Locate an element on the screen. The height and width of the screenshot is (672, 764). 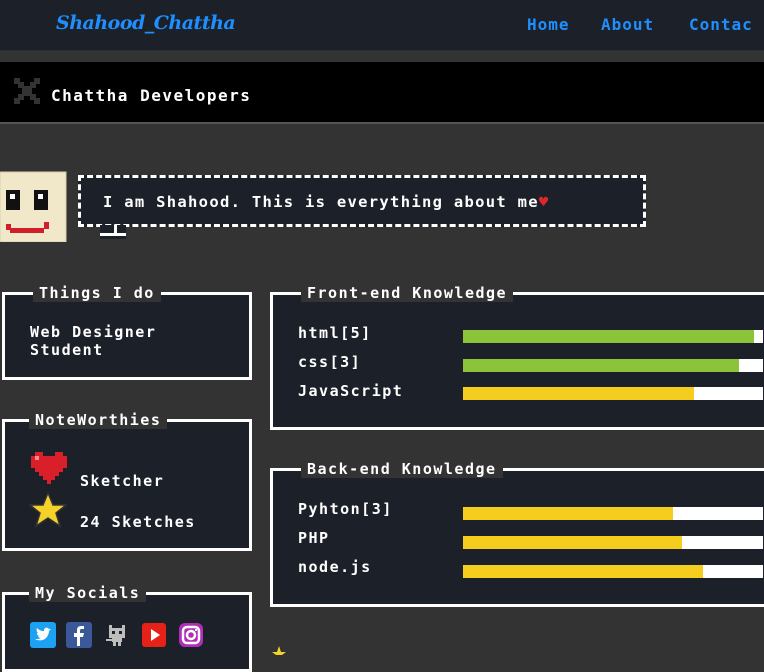
window-title: Chattha Developers is located at coordinates (151, 95).